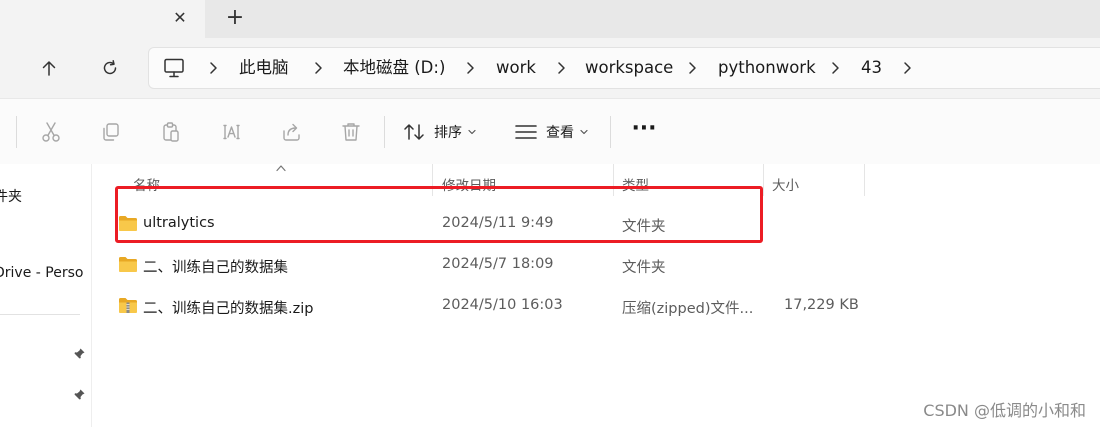  What do you see at coordinates (629, 68) in the screenshot?
I see `breadcrumb-workspace: workspace` at bounding box center [629, 68].